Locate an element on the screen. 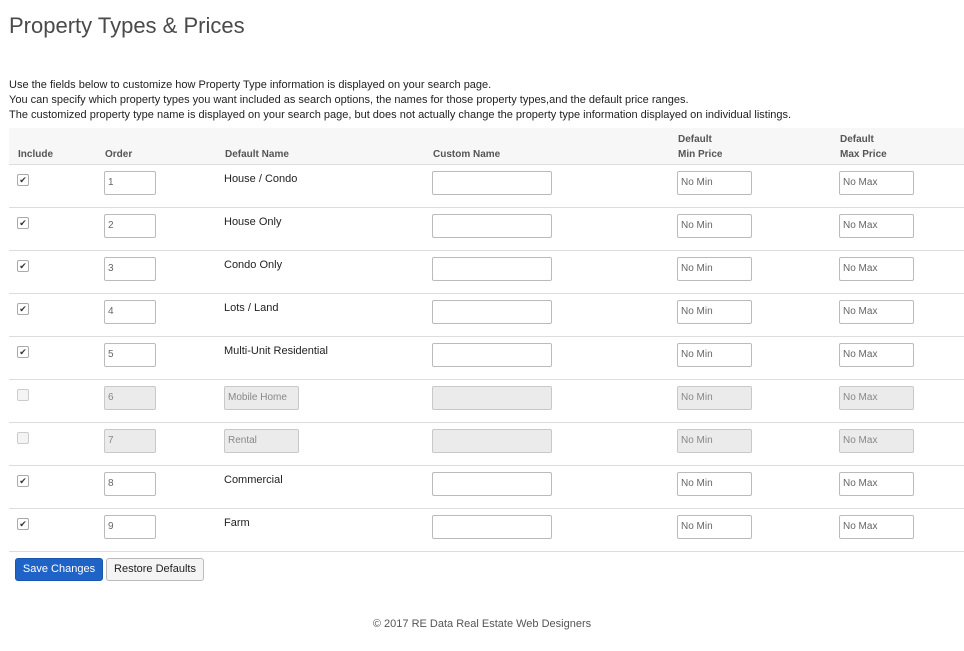 The width and height of the screenshot is (964, 651). table-row: ✔ 8 Commercial No Min No Max is located at coordinates (486, 487).